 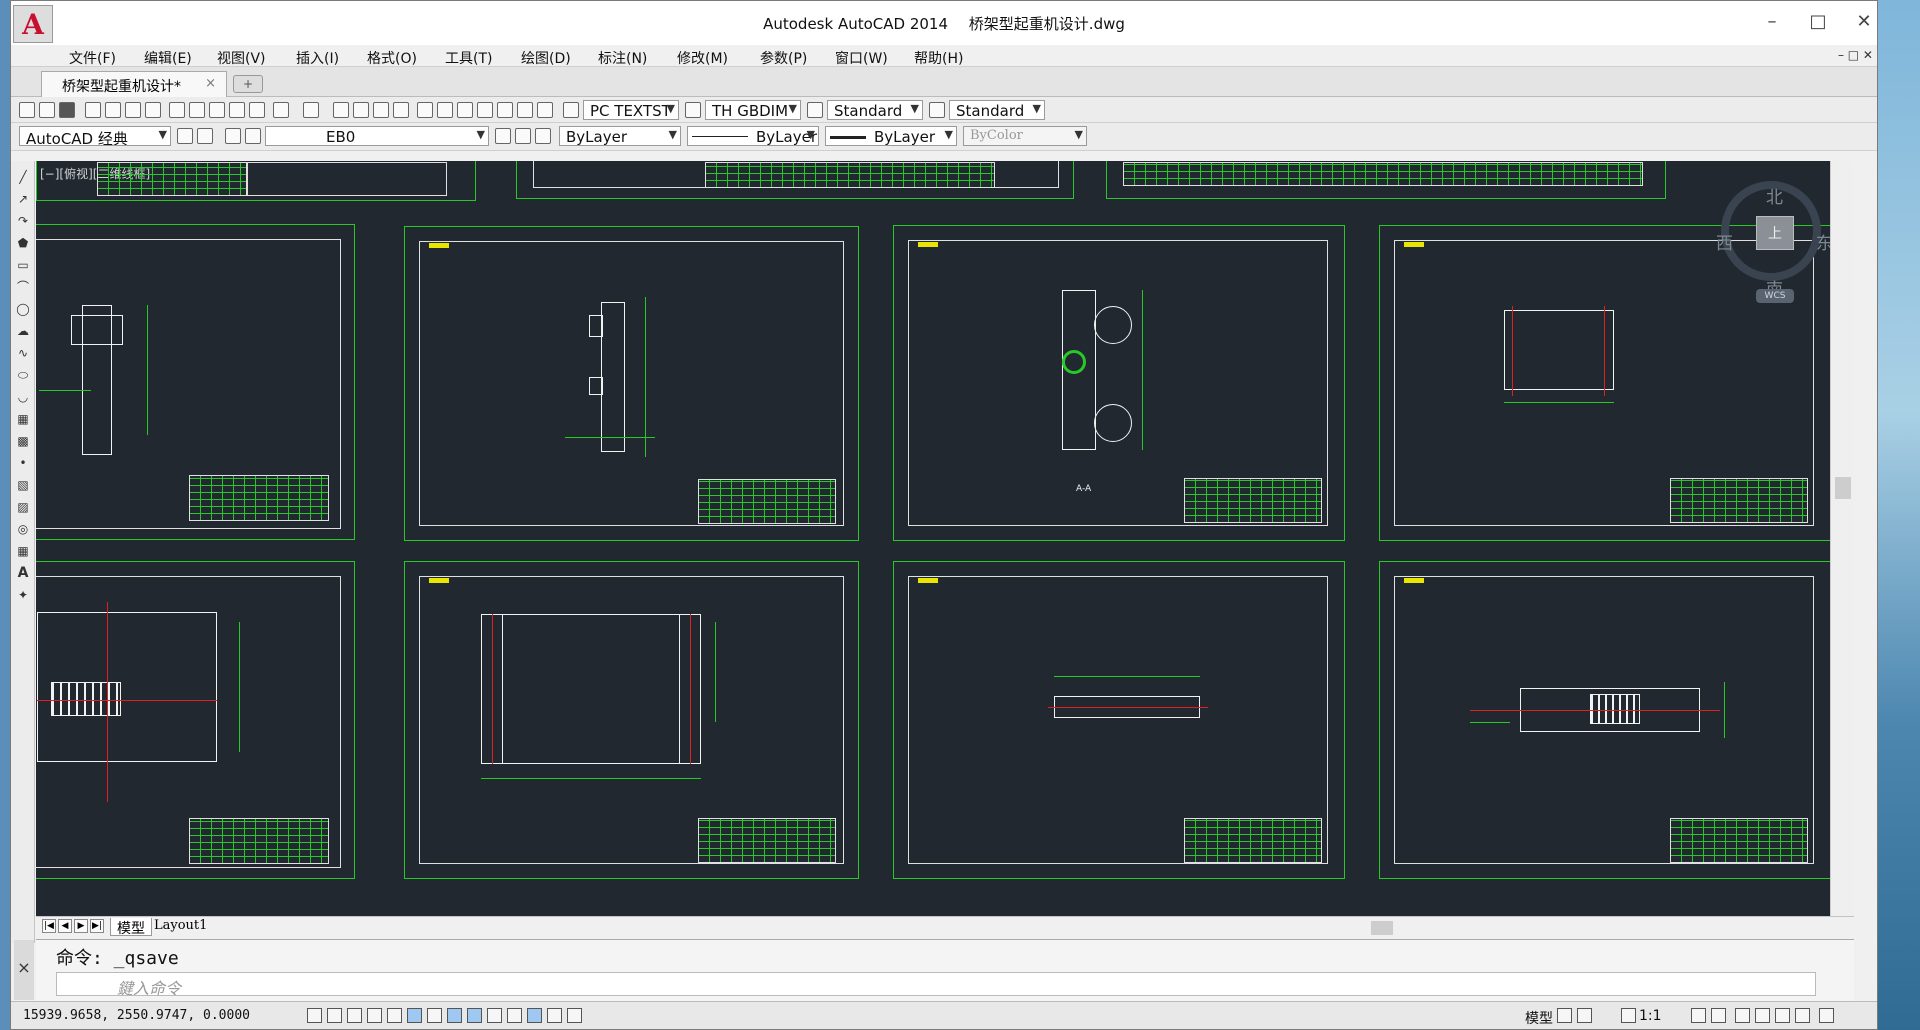 I want to click on dim-style-select: TH GBDIM ▼, so click(x=753, y=110).